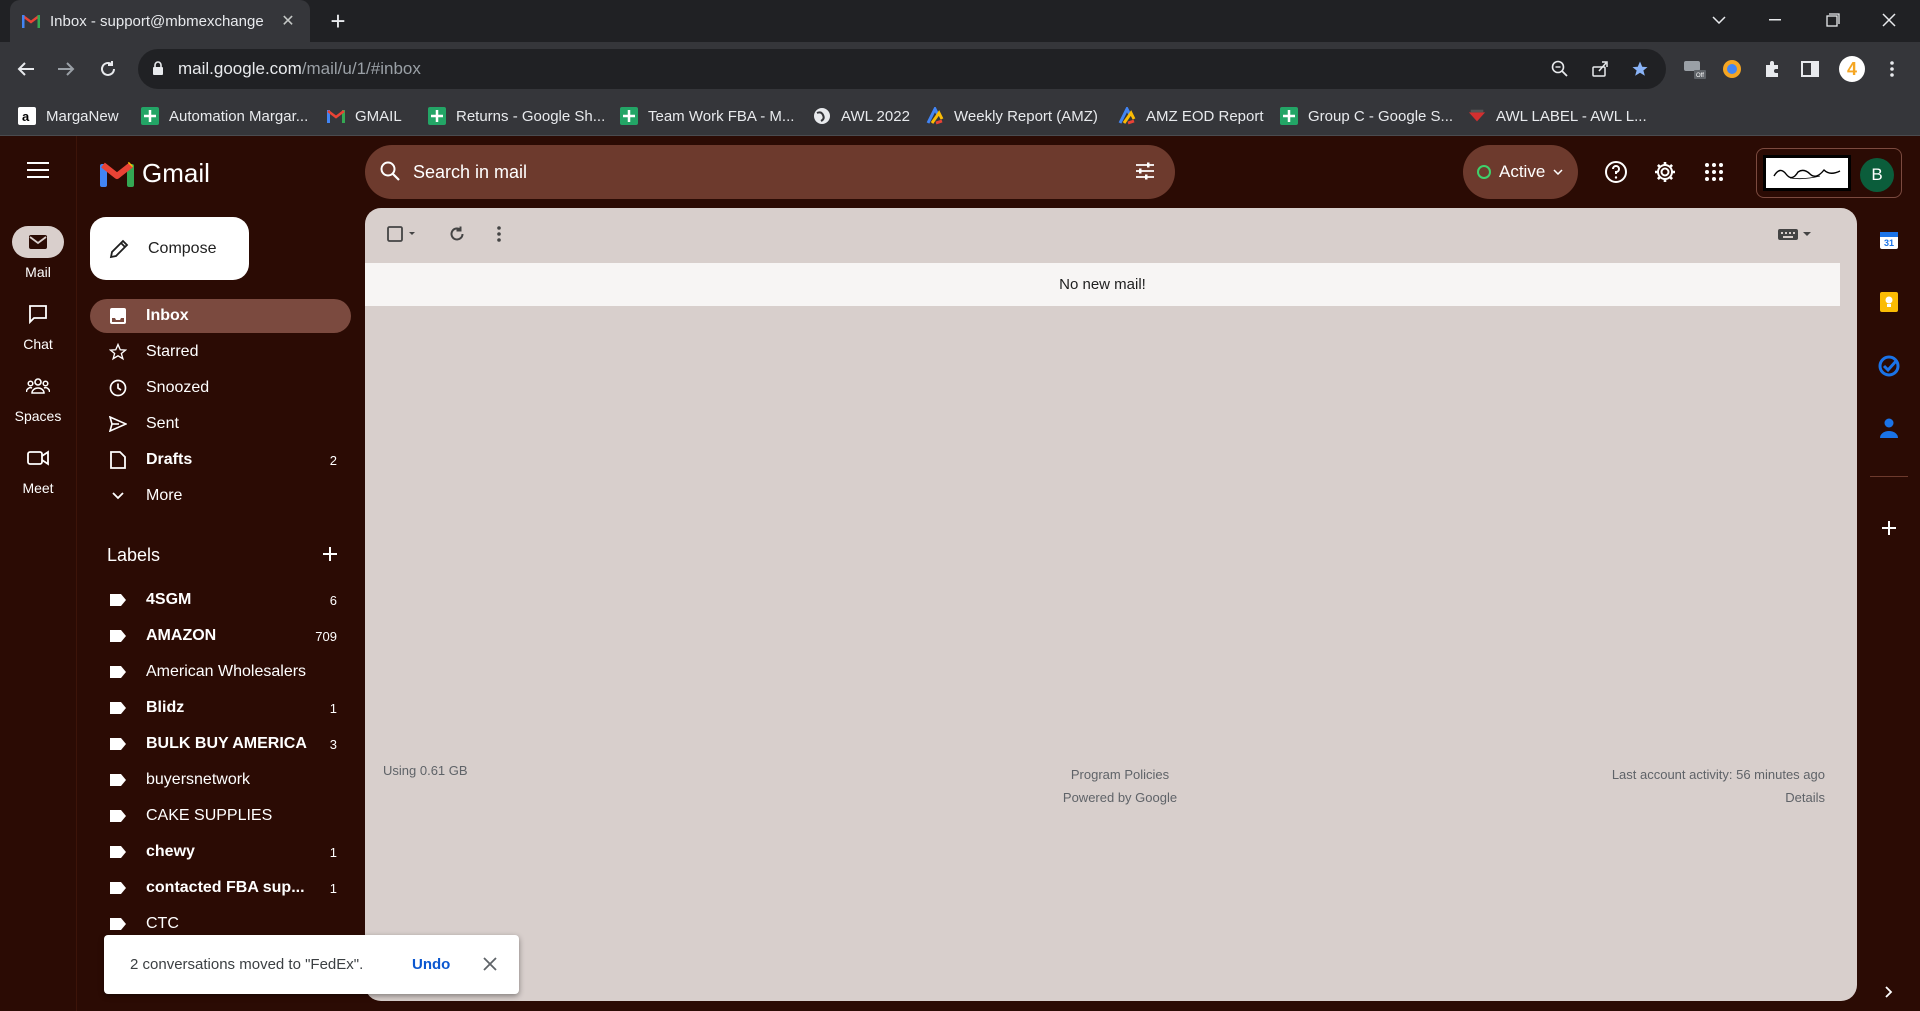 The width and height of the screenshot is (1920, 1011). Describe the element at coordinates (1810, 69) in the screenshot. I see `side-panel-icon` at that location.